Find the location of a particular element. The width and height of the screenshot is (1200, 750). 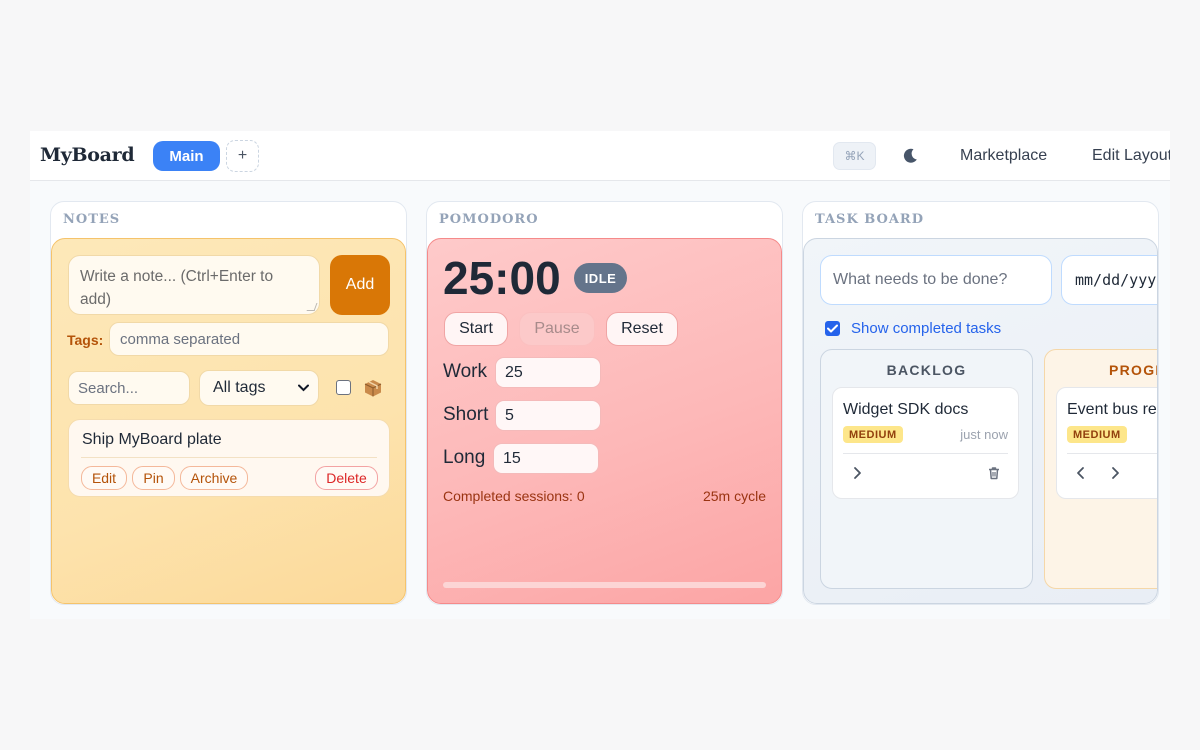

box-icon is located at coordinates (373, 388).